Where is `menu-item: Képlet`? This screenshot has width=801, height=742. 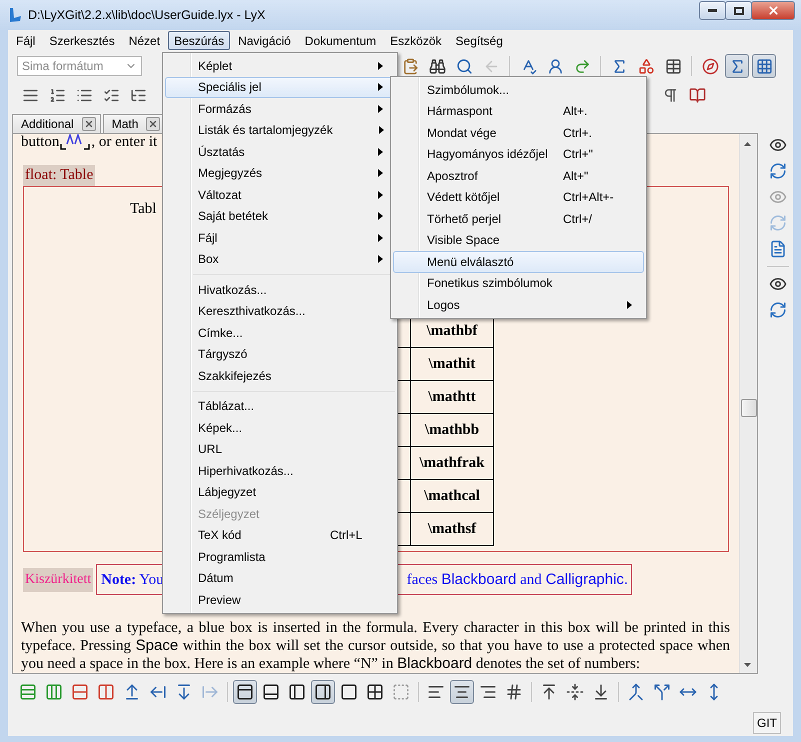
menu-item: Képlet is located at coordinates (280, 65).